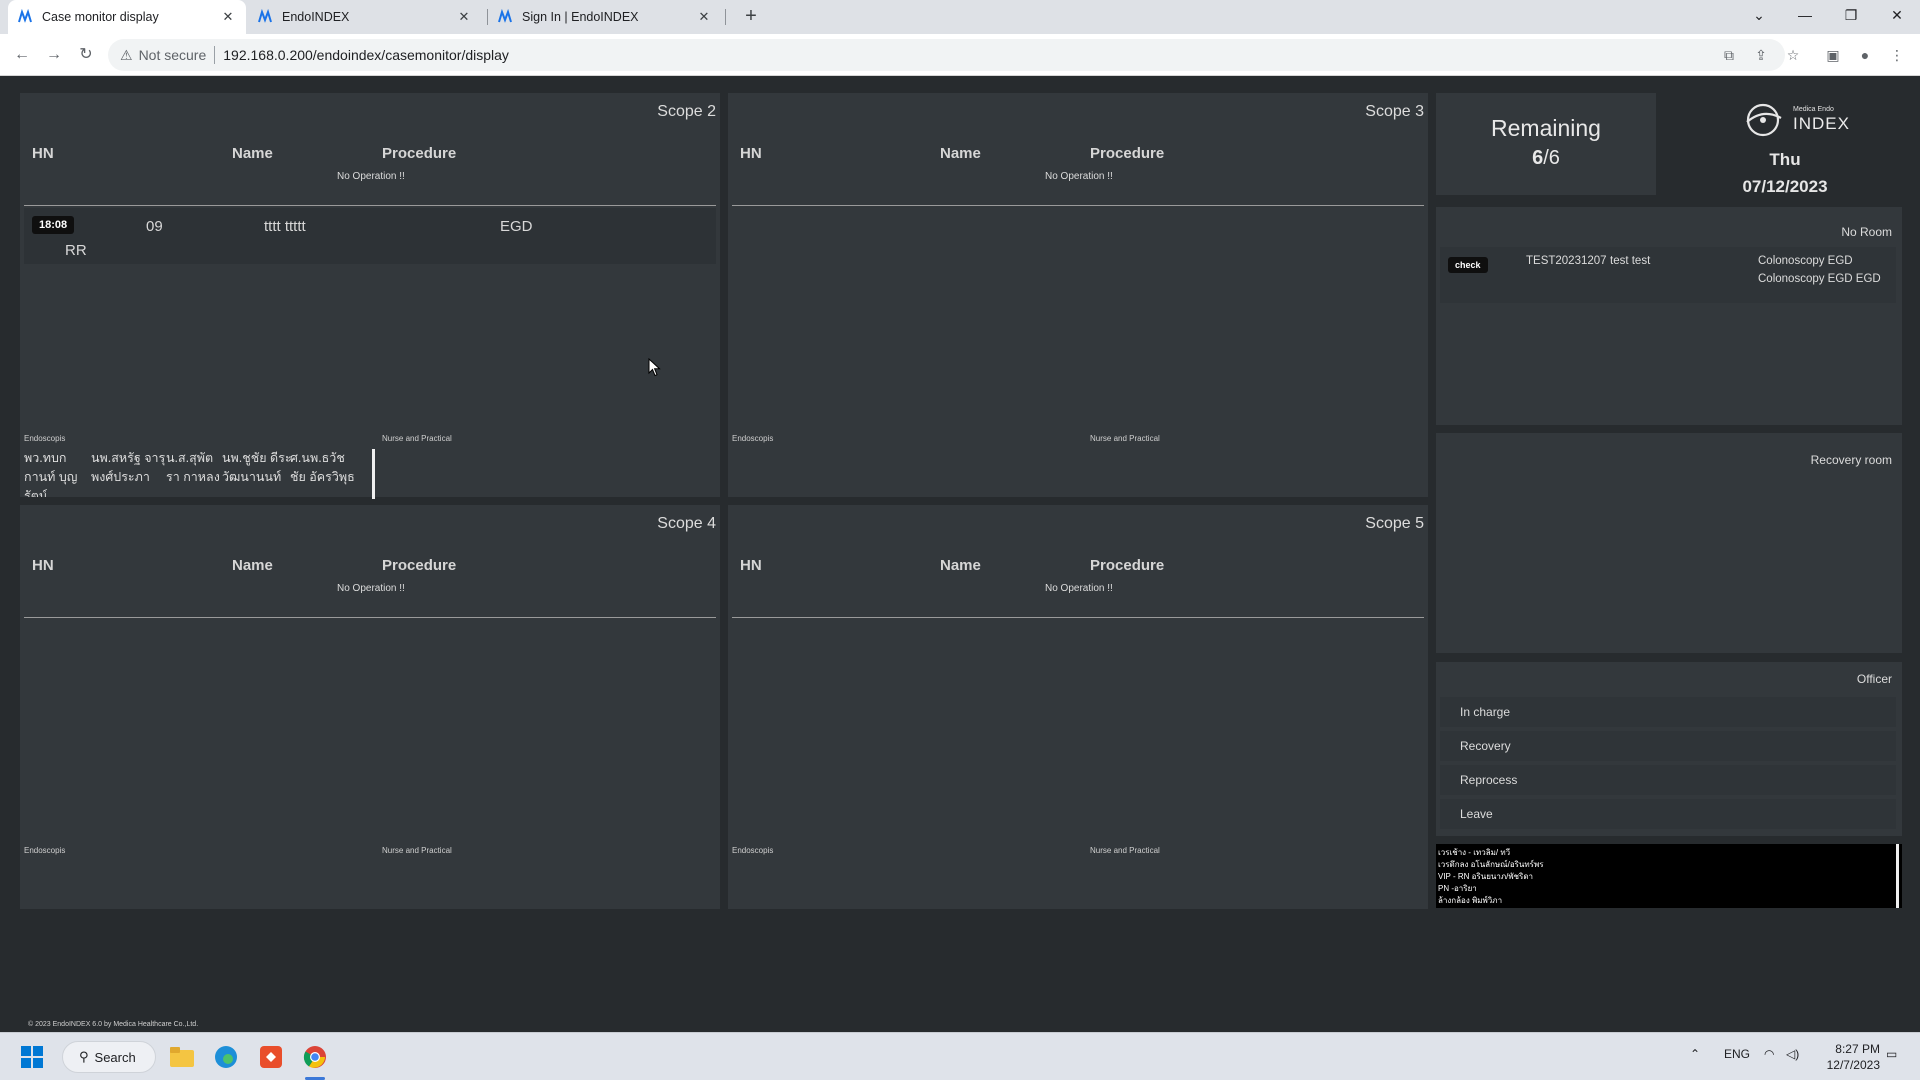  I want to click on scope-title: Scope 5, so click(1394, 523).